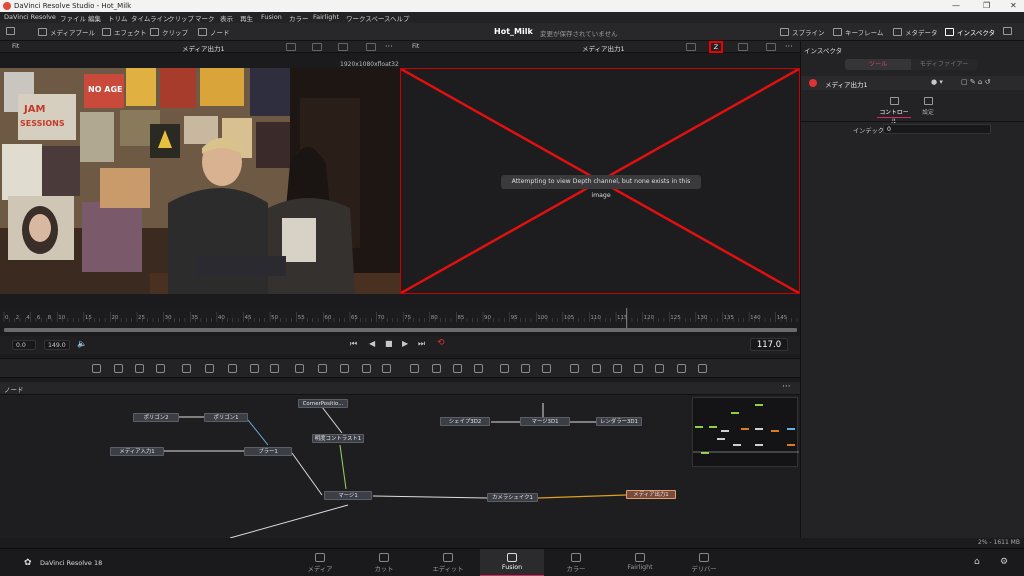  Describe the element at coordinates (73, 18) in the screenshot. I see `menu-file: ファイル` at that location.